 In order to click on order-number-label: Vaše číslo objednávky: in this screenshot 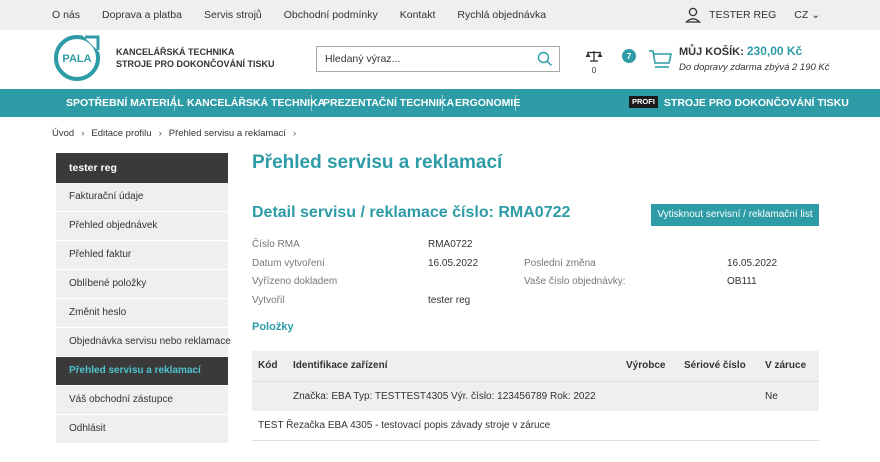, I will do `click(575, 281)`.